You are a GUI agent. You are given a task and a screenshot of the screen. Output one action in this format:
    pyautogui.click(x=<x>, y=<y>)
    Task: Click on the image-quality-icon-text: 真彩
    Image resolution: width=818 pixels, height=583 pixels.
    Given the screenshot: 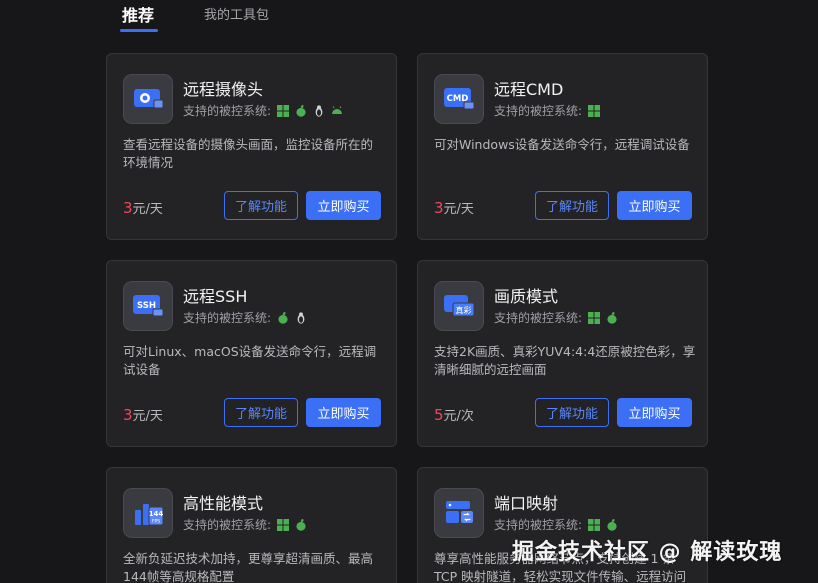 What is the action you would take?
    pyautogui.click(x=464, y=310)
    